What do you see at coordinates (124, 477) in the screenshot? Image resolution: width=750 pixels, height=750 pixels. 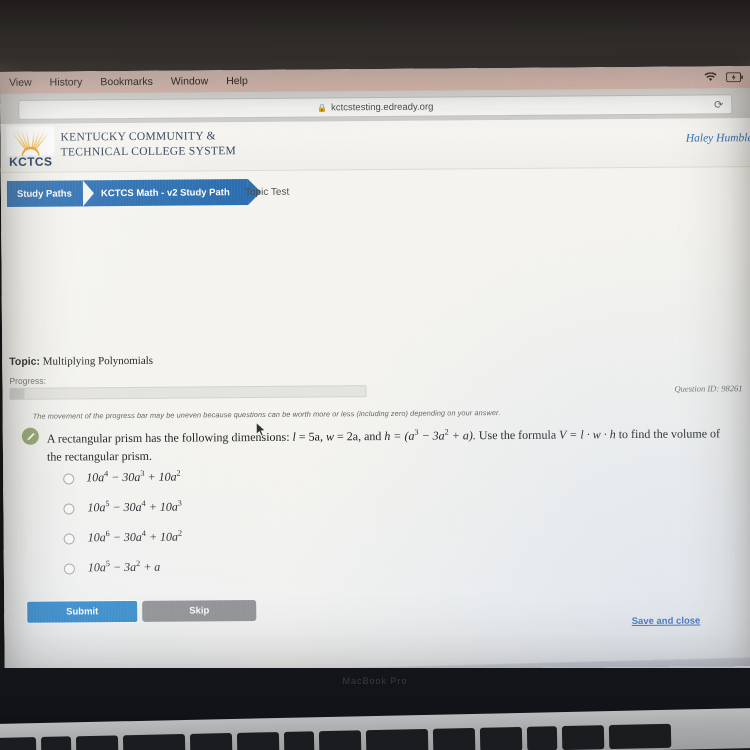 I see `opt1-op1: − 30a` at bounding box center [124, 477].